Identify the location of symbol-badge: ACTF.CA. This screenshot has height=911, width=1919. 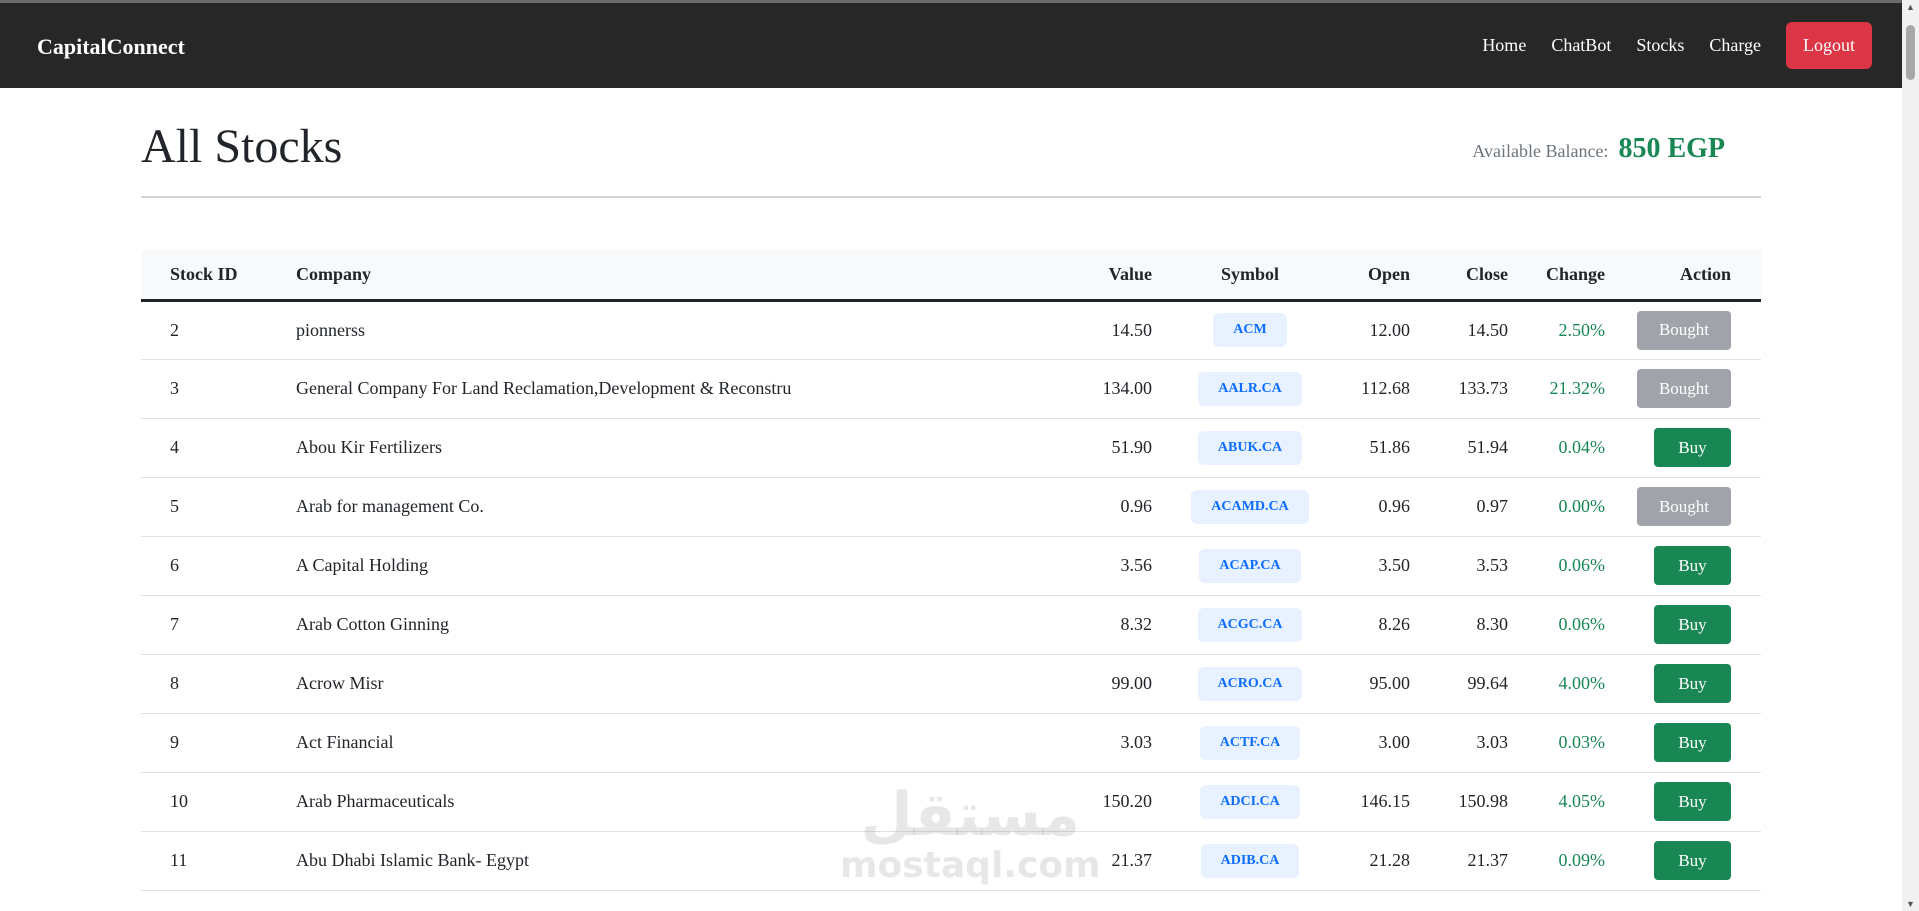
(1250, 742).